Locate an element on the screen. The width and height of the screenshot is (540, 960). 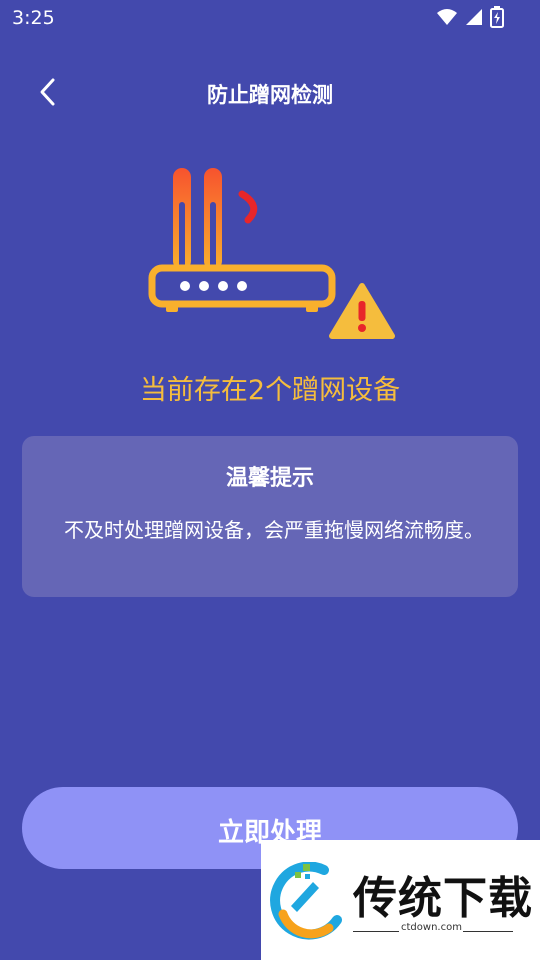
status-icons is located at coordinates (470, 17).